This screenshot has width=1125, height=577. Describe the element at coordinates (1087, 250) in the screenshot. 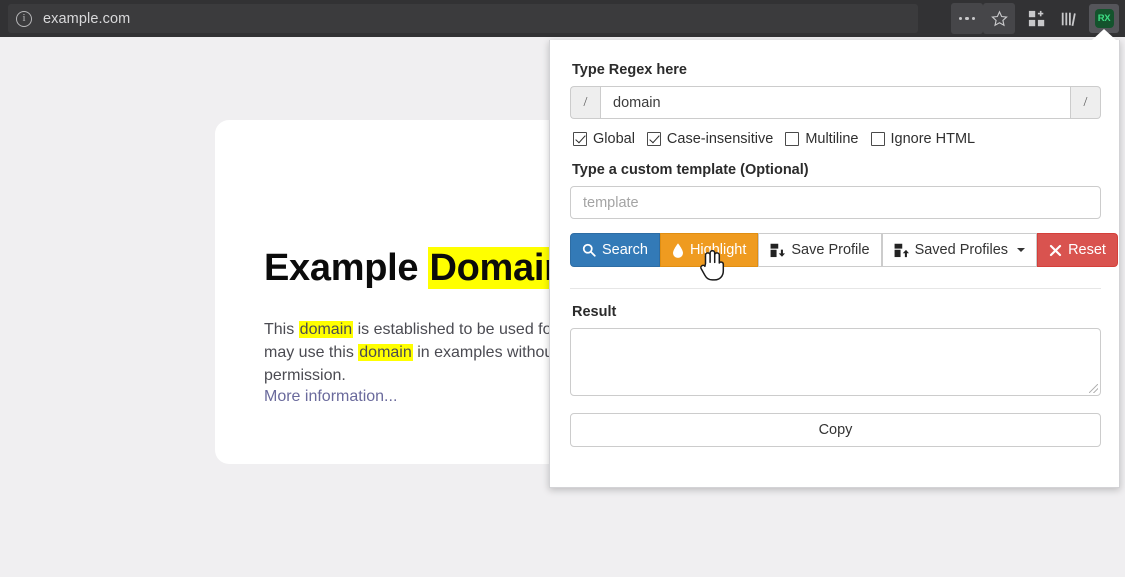

I see `reset-button-label: Reset` at that location.